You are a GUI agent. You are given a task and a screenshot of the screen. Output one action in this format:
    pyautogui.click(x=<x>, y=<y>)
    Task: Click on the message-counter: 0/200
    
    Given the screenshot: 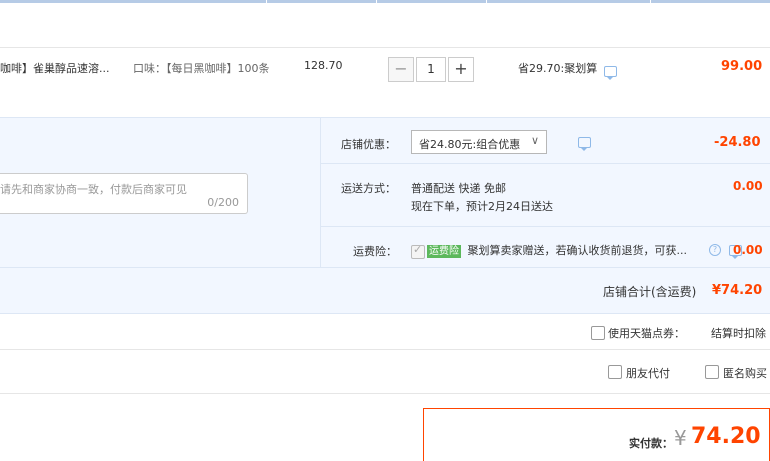 What is the action you would take?
    pyautogui.click(x=223, y=202)
    